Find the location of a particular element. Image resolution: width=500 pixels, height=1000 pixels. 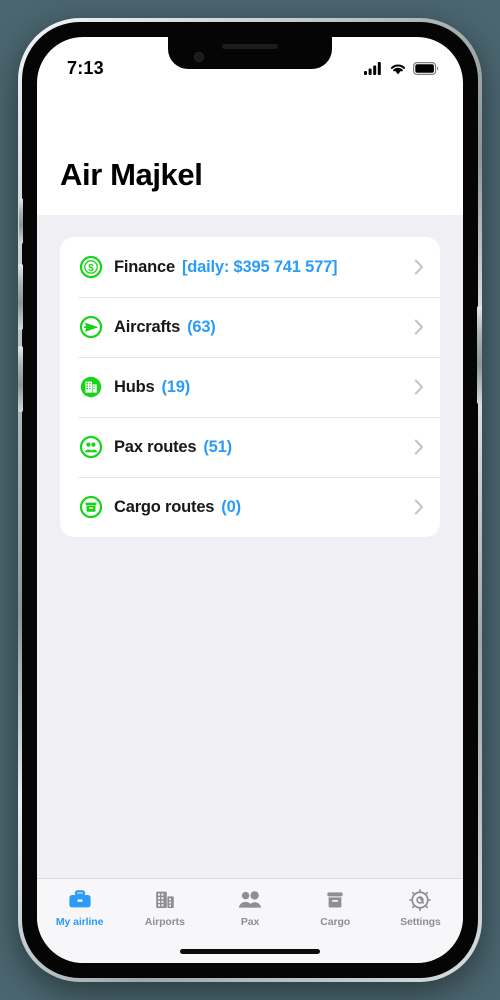

tab-pax: Pax is located at coordinates (249, 907).